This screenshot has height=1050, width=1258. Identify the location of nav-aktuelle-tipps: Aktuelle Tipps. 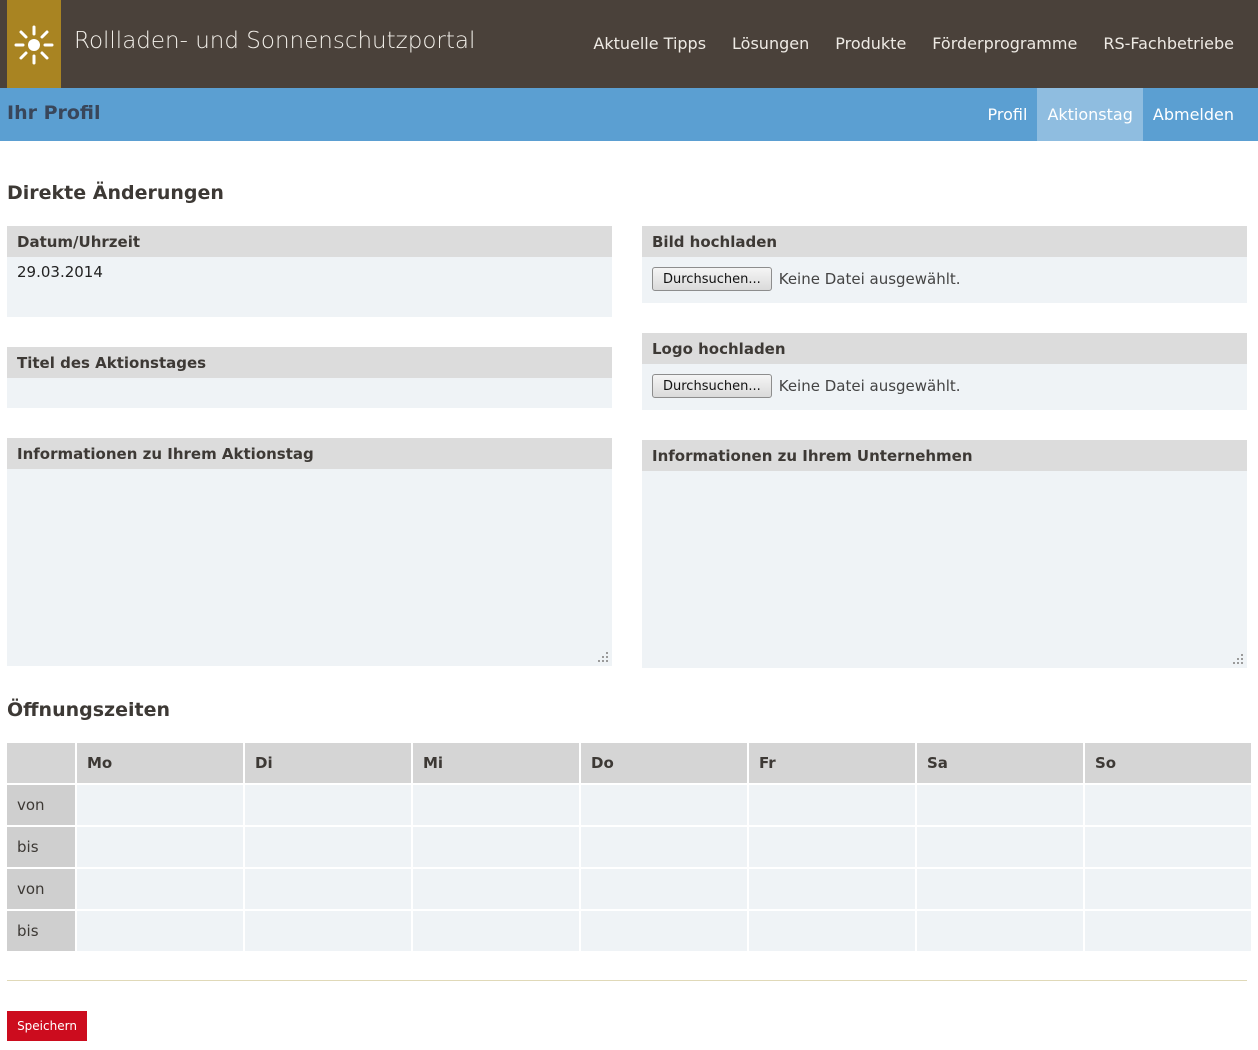
(649, 43).